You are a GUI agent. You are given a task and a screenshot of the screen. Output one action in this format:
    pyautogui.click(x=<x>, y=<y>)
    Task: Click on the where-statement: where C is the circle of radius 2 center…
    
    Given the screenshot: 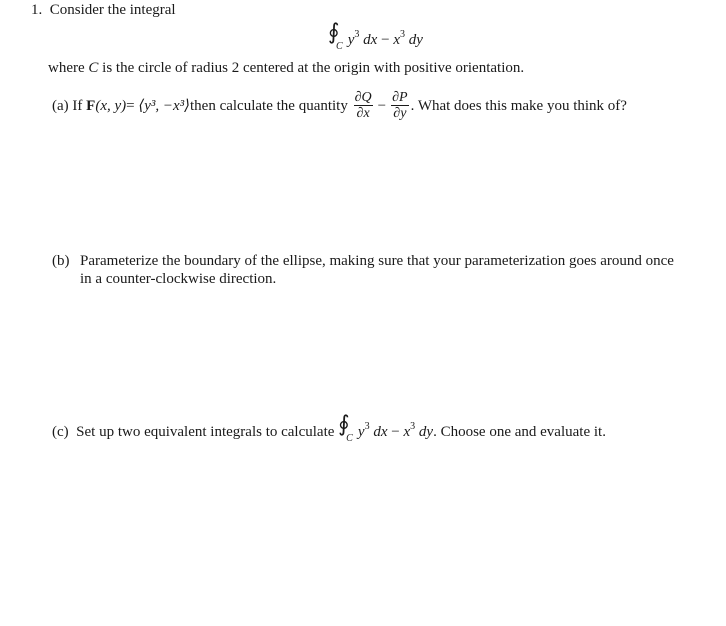 What is the action you would take?
    pyautogui.click(x=286, y=68)
    